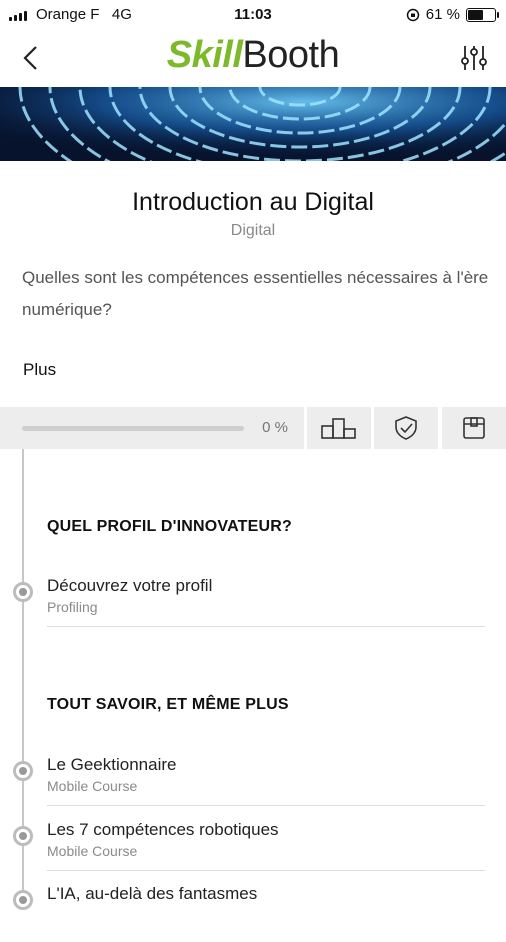  I want to click on certificate-button, so click(406, 428).